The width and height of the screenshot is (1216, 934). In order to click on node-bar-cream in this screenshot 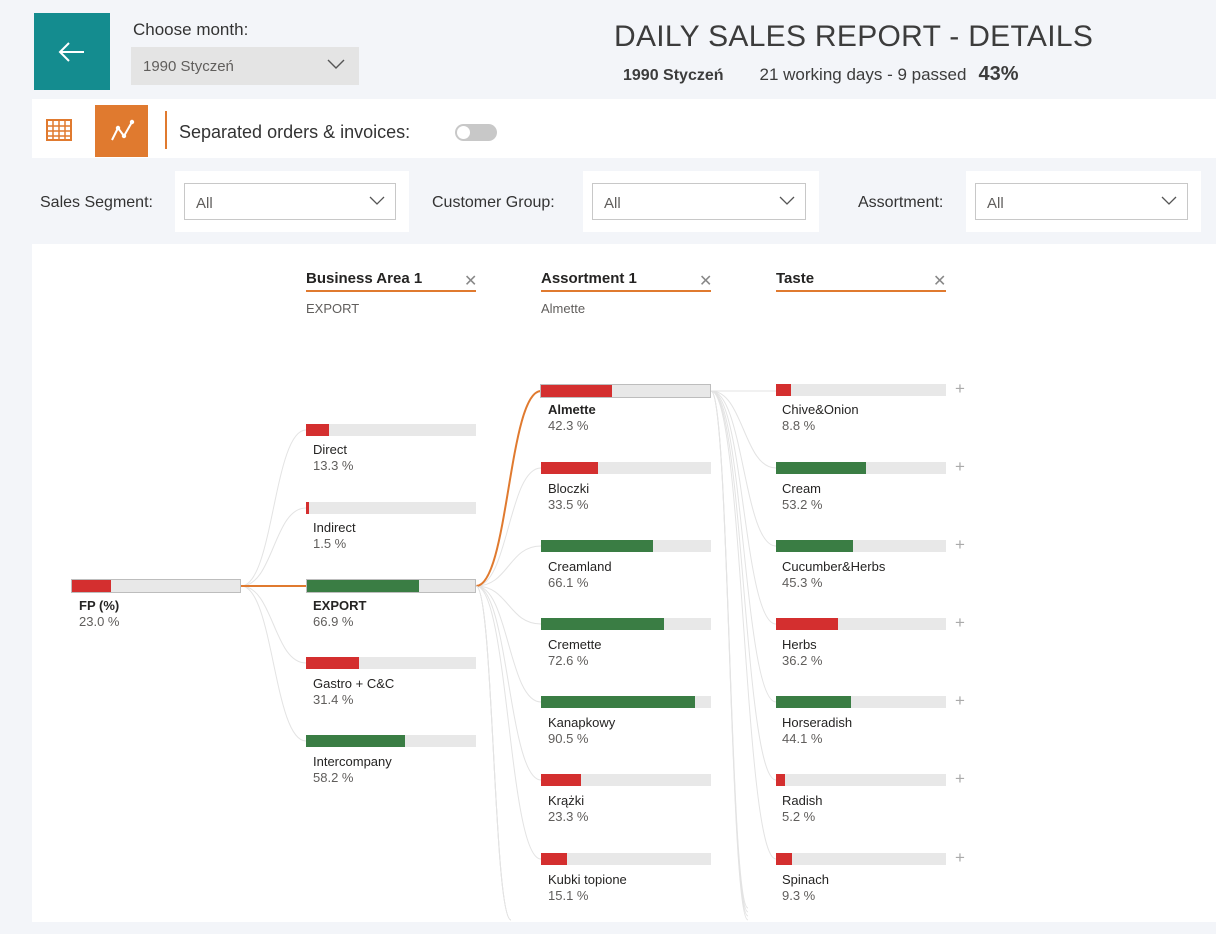, I will do `click(861, 468)`.